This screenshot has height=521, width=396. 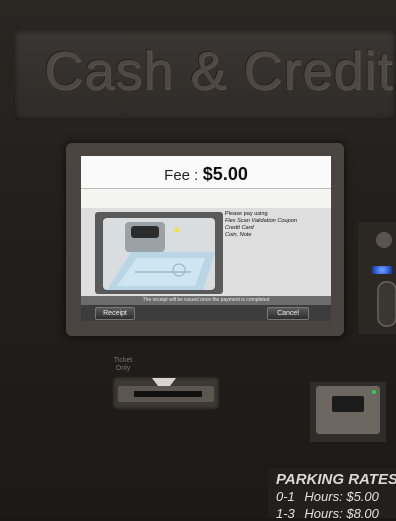 What do you see at coordinates (362, 513) in the screenshot?
I see `rate-price: $8.00` at bounding box center [362, 513].